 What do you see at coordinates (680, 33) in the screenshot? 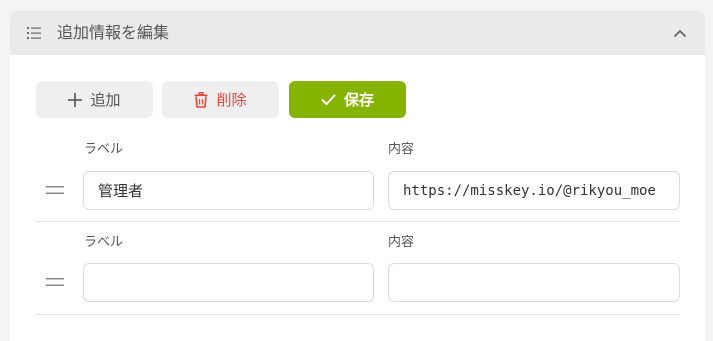
I see `chevron-up-icon` at bounding box center [680, 33].